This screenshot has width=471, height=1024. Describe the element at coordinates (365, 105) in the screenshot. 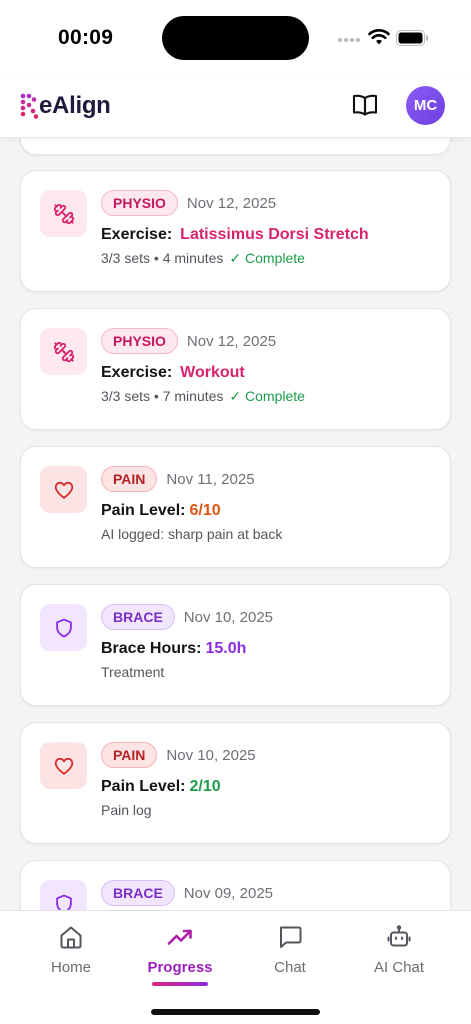

I see `open-book-icon` at that location.